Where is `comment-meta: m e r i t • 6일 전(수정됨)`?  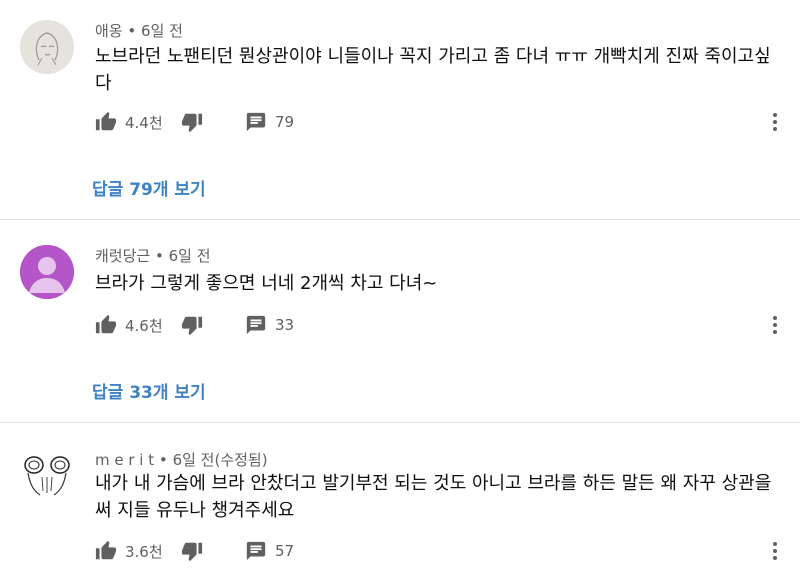
comment-meta: m e r i t • 6일 전(수정됨) is located at coordinates (181, 459).